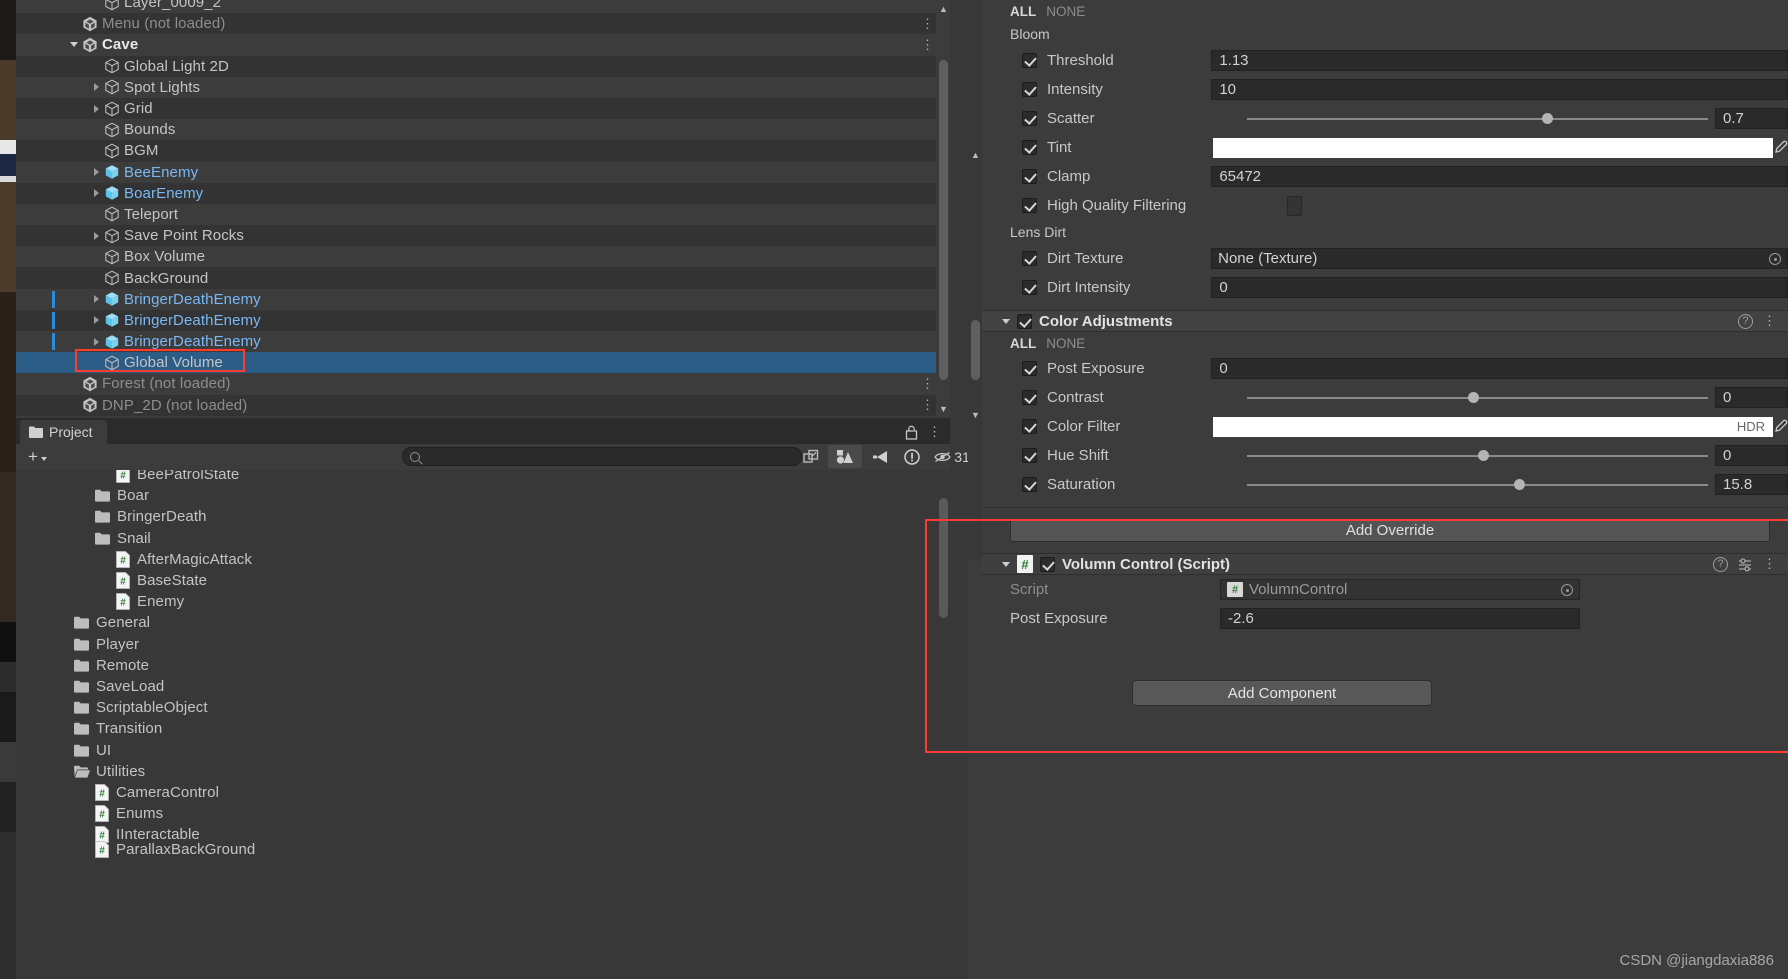  What do you see at coordinates (1385, 287) in the screenshot?
I see `dirt-intensity-row: Dirt Intensity 0` at bounding box center [1385, 287].